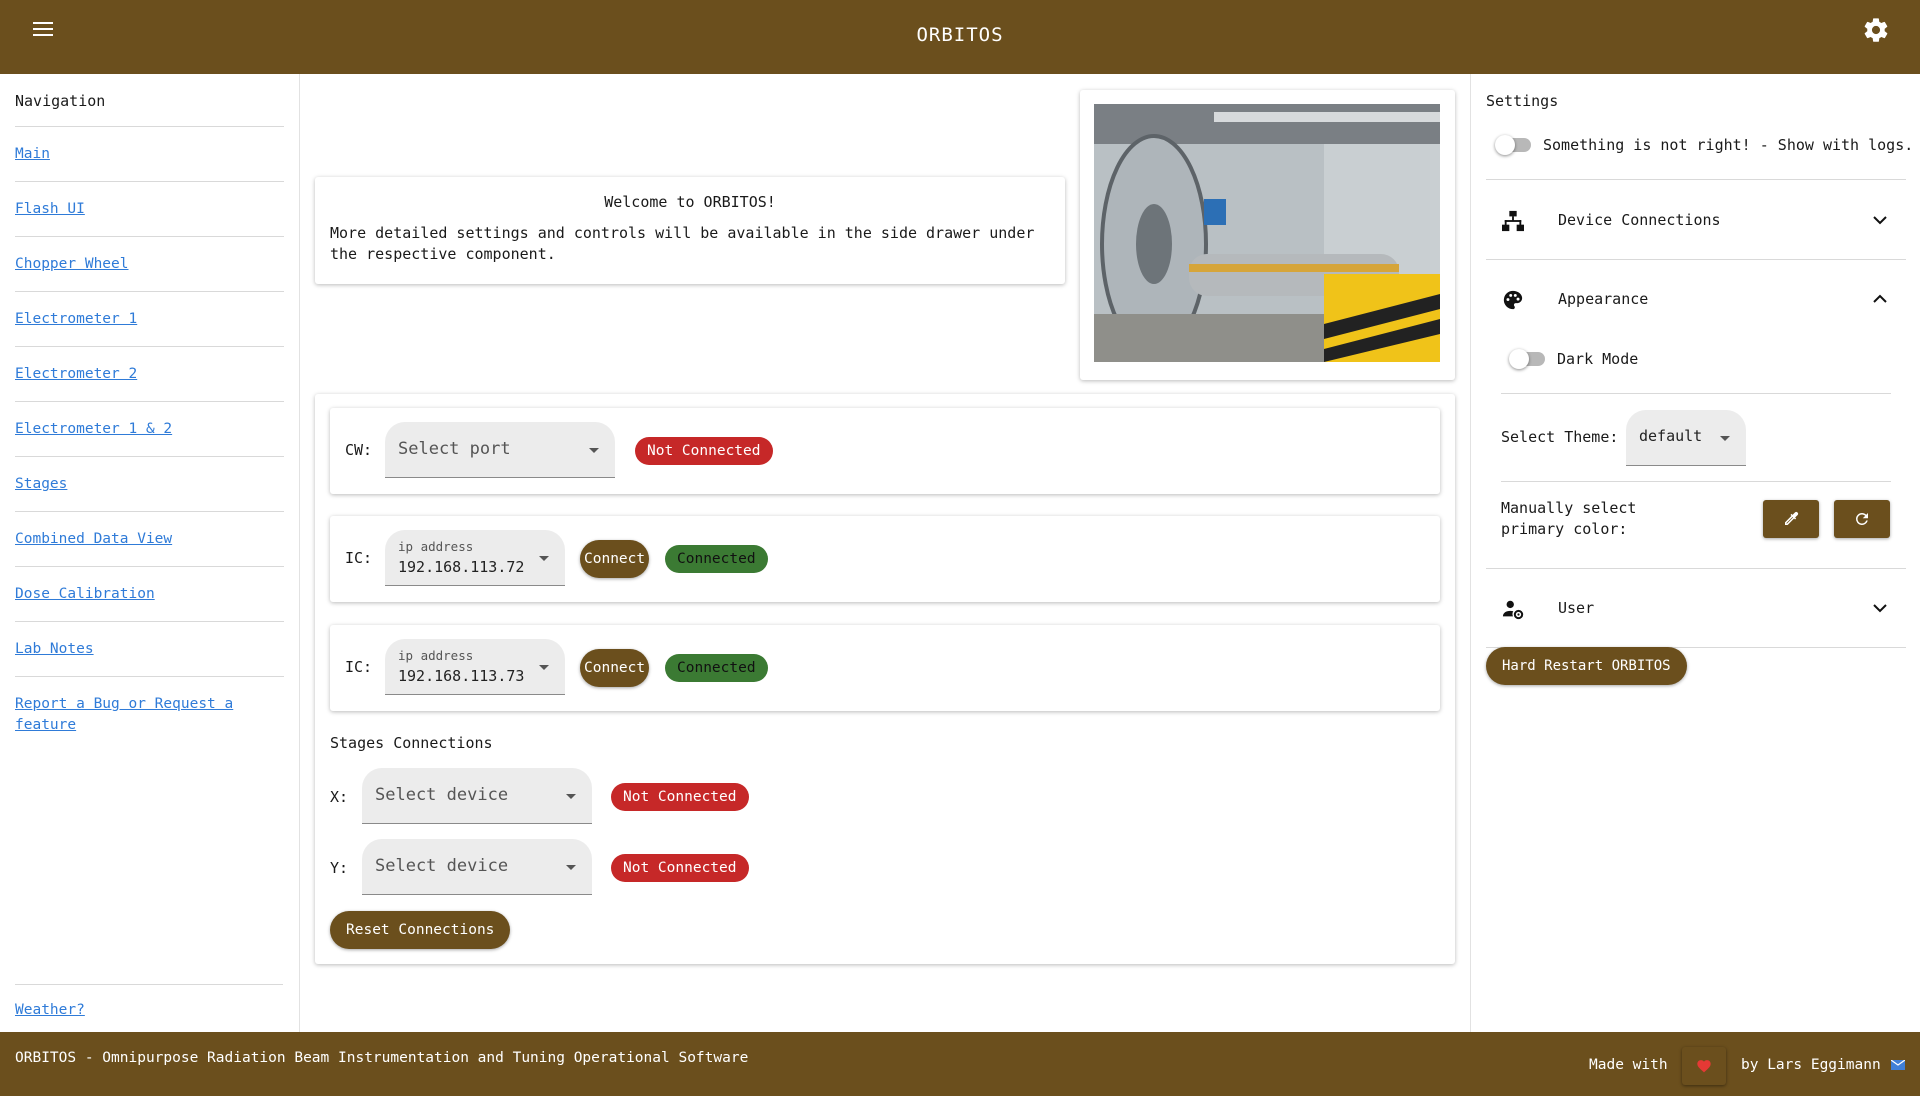 The width and height of the screenshot is (1920, 1096). I want to click on eyedropper-icon, so click(1792, 518).